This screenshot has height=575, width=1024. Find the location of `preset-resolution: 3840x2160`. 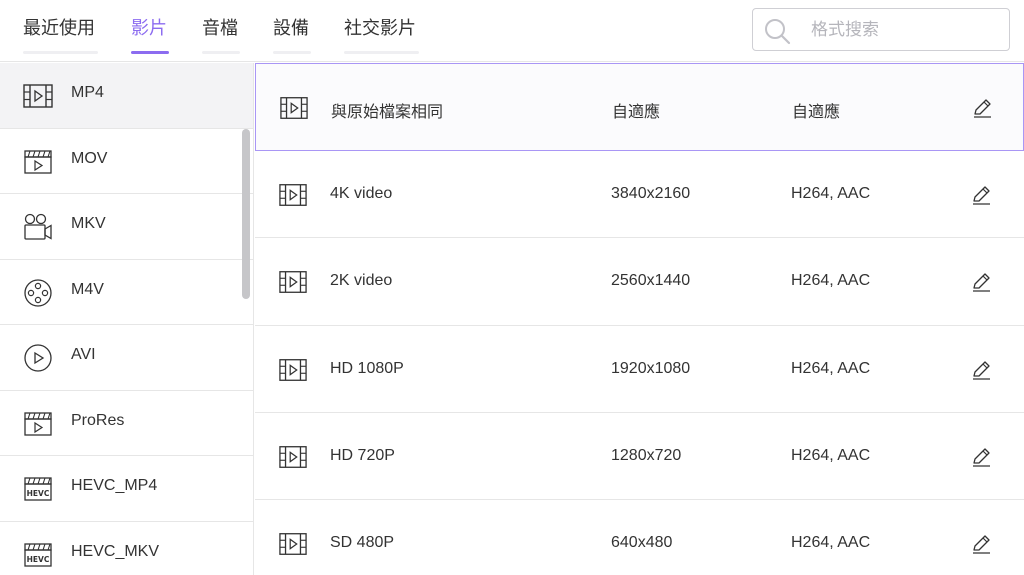

preset-resolution: 3840x2160 is located at coordinates (651, 193).